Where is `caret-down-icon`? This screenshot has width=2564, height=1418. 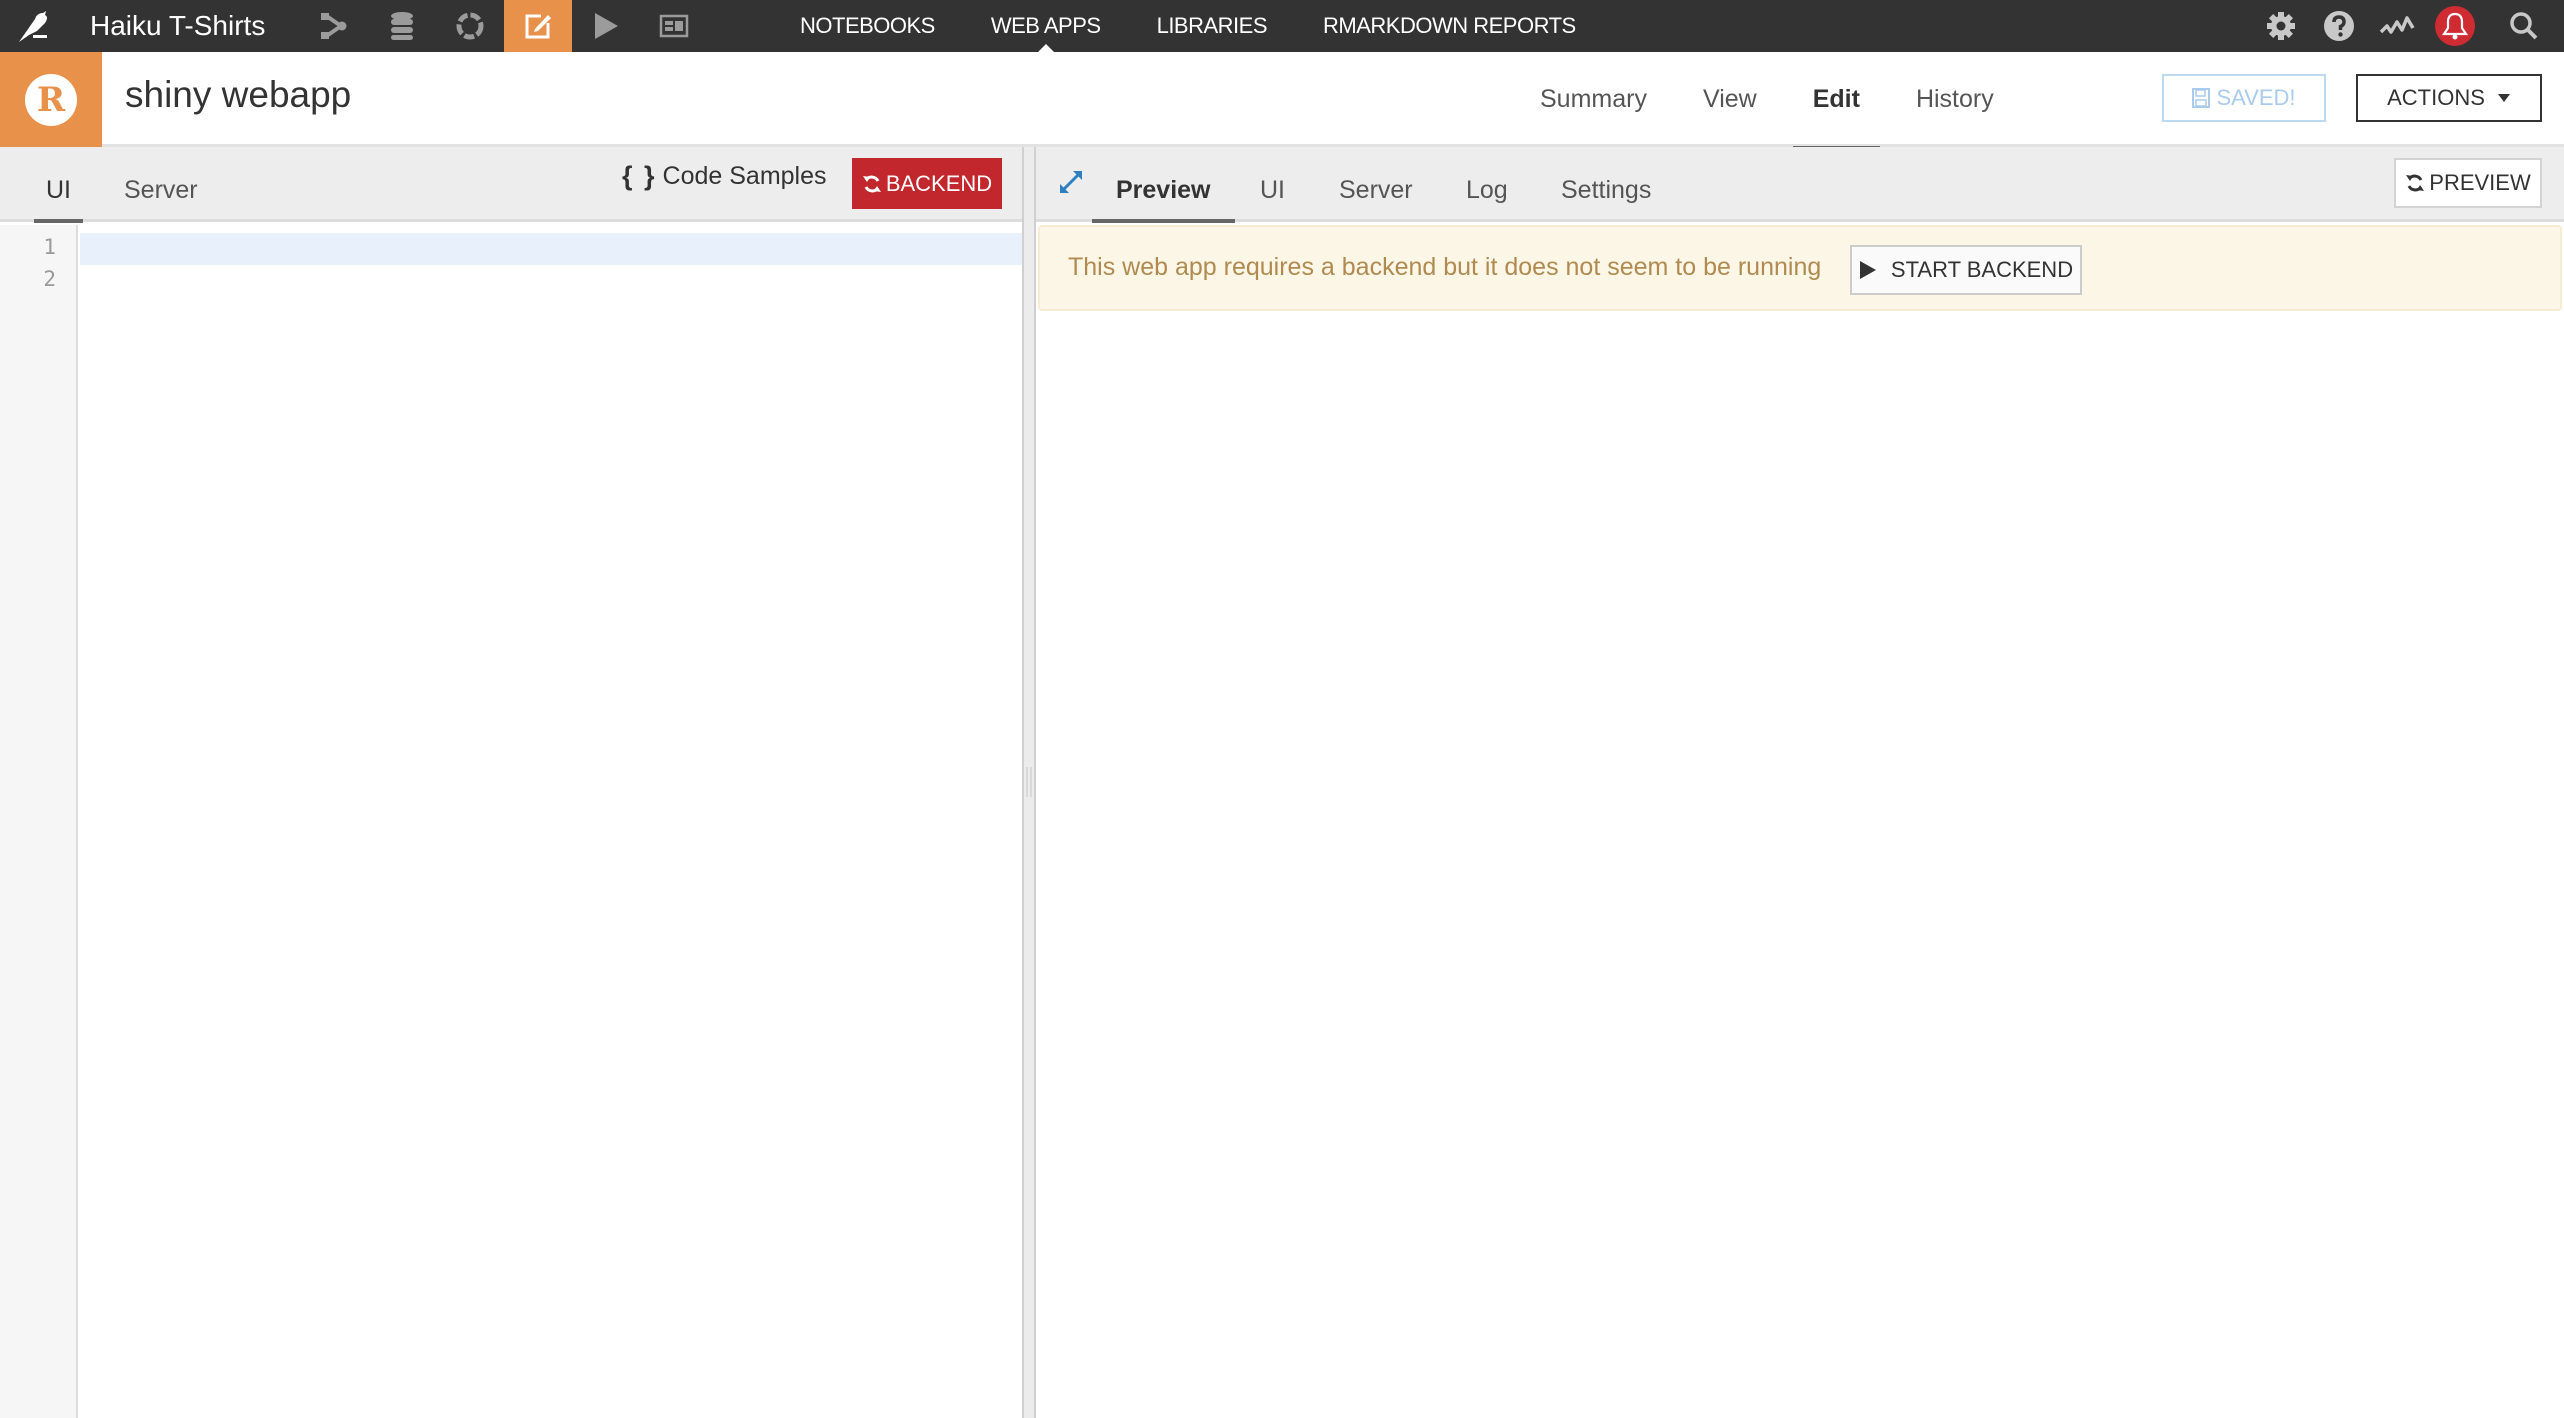 caret-down-icon is located at coordinates (2503, 98).